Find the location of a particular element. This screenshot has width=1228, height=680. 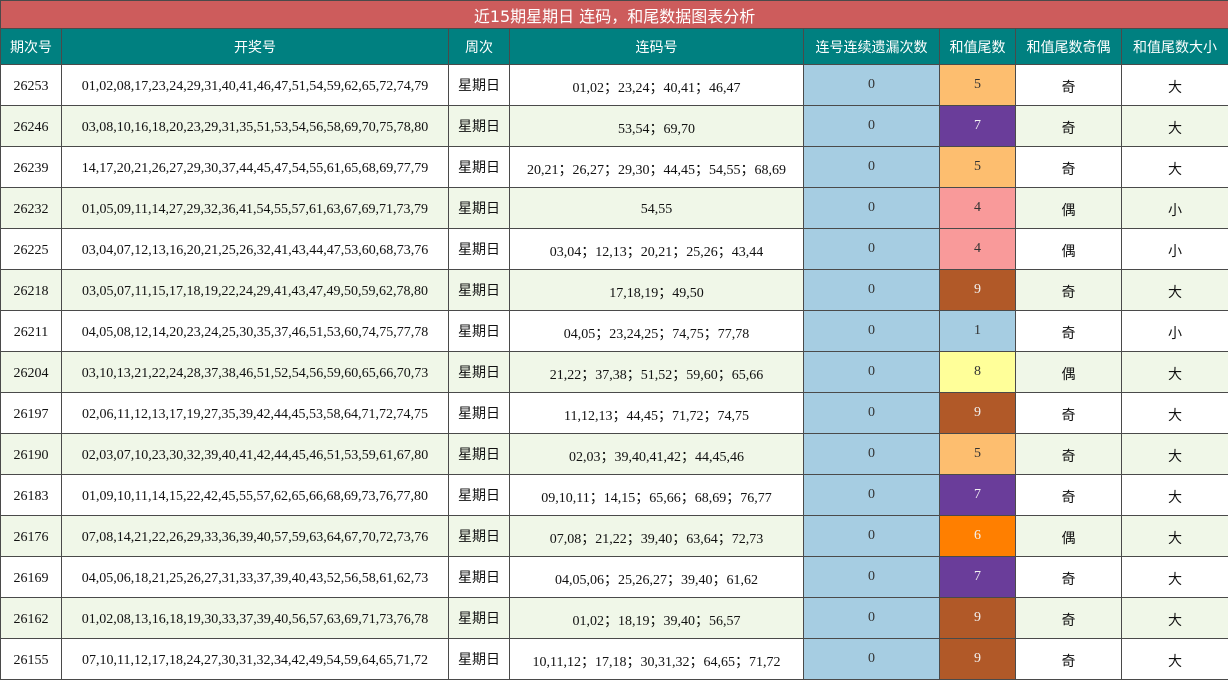

consecutive-cell: 04,05,06；25,26,27；39,40；61,62 is located at coordinates (657, 577).